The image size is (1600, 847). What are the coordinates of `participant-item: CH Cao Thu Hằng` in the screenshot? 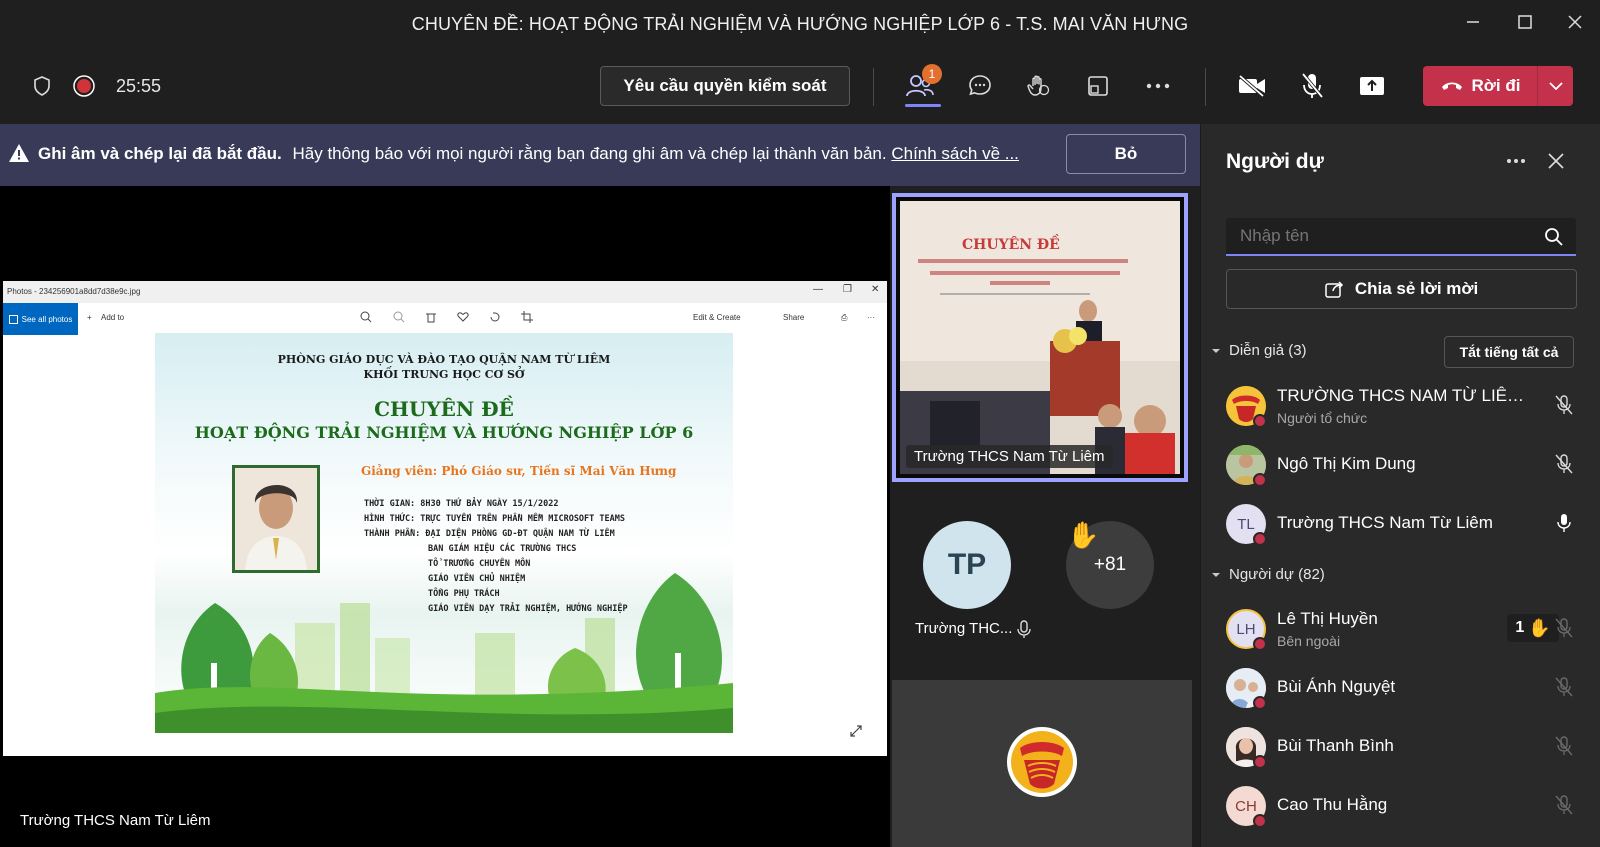 It's located at (1406, 806).